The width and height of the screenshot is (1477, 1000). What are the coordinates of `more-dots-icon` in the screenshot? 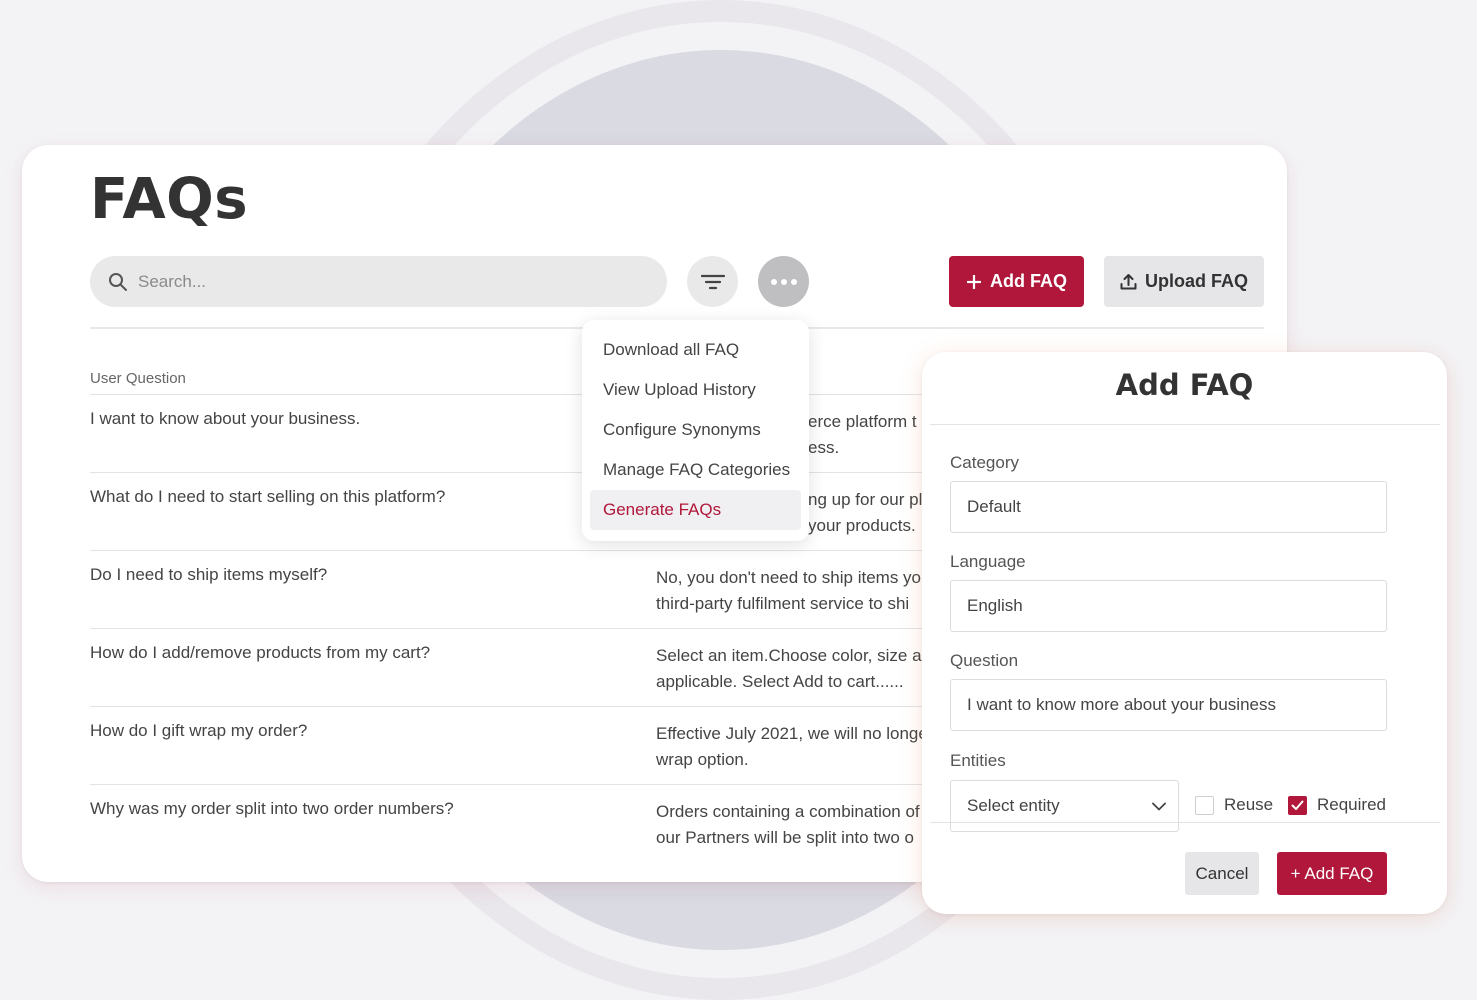 It's located at (784, 282).